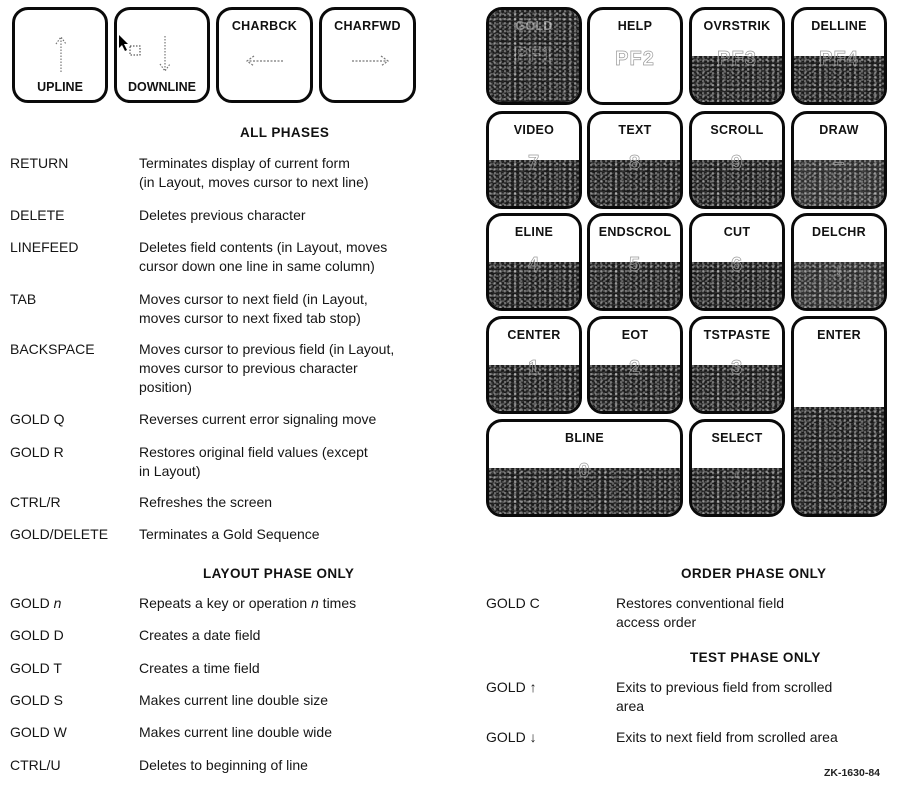 Image resolution: width=898 pixels, height=791 pixels. I want to click on figure-reference: ZK-1630-84, so click(851, 773).